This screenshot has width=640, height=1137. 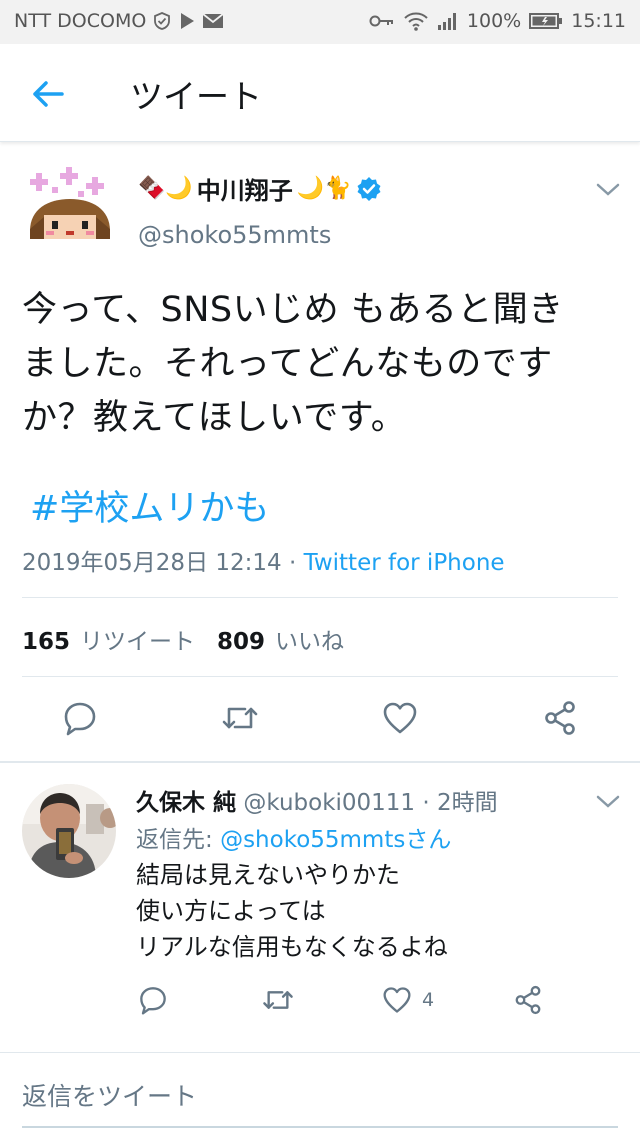 What do you see at coordinates (448, 21) in the screenshot?
I see `signal-icon` at bounding box center [448, 21].